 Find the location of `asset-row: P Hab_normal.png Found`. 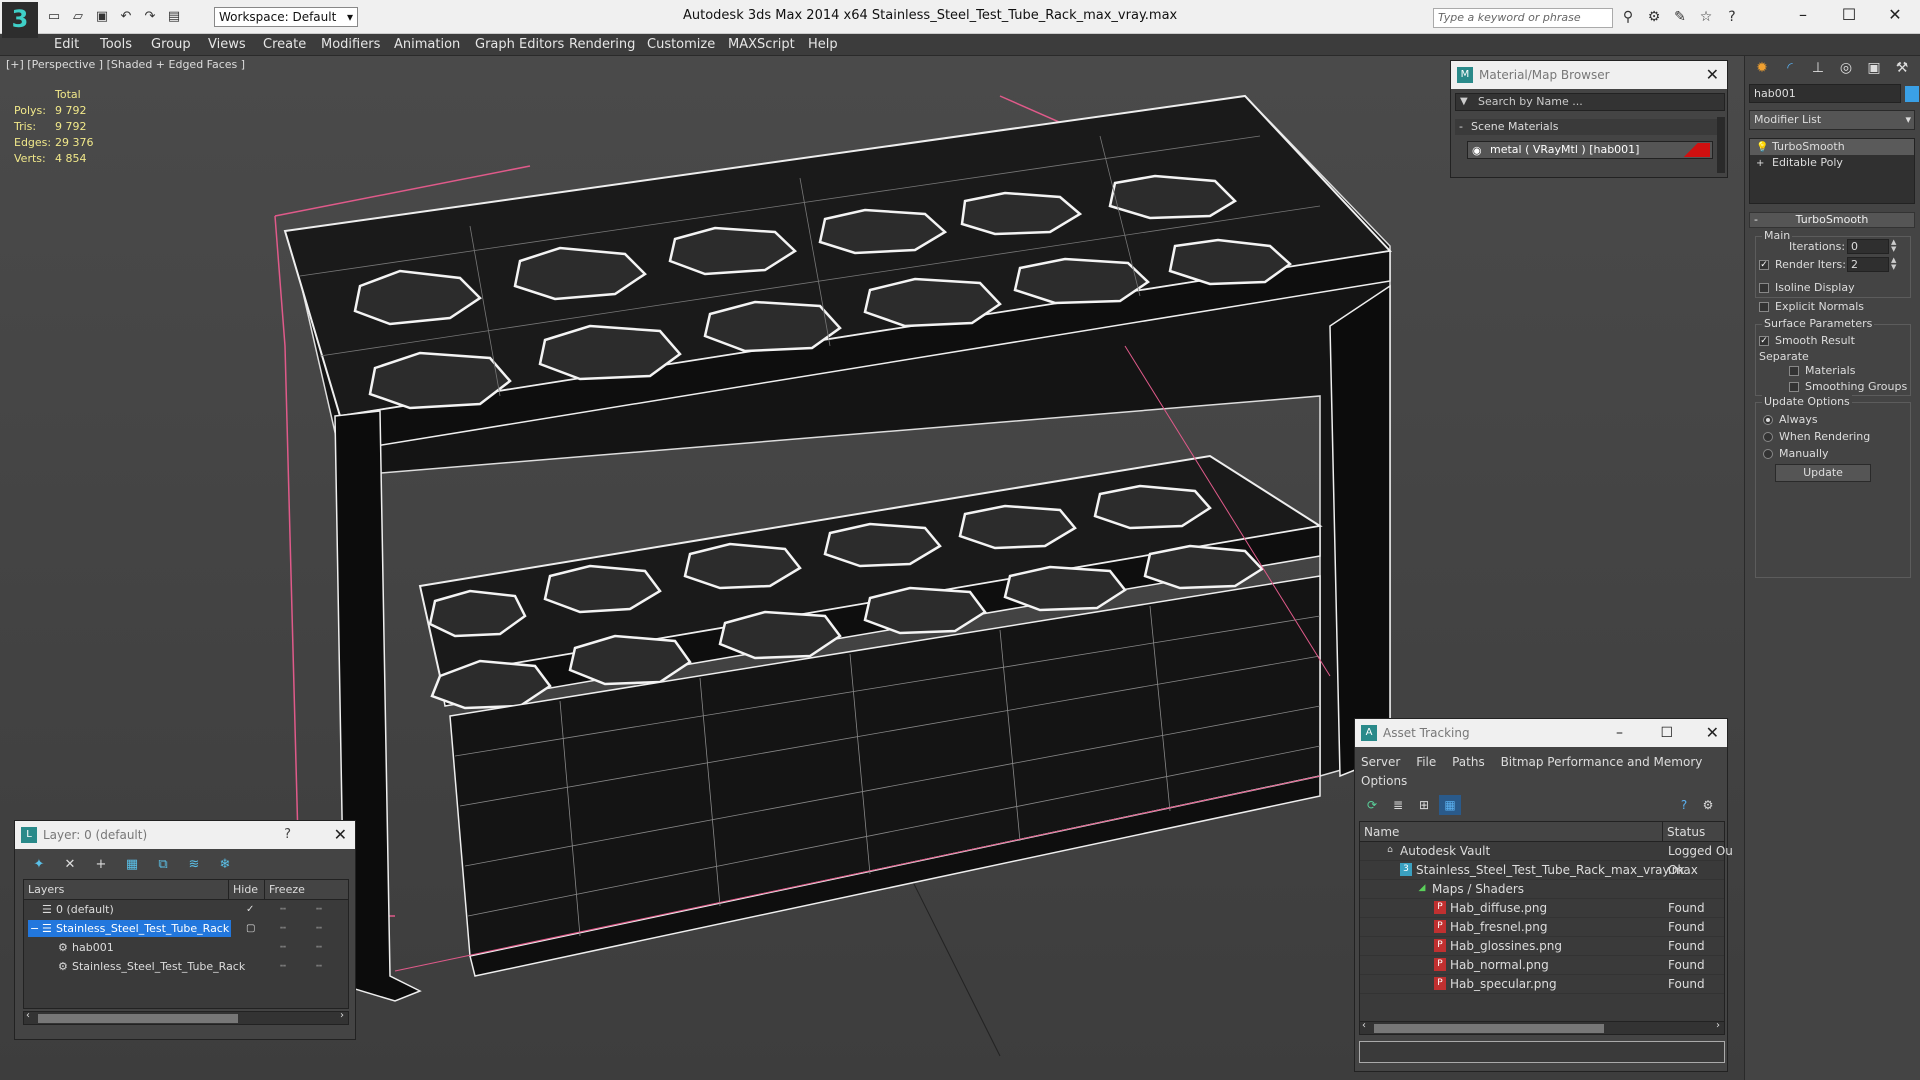

asset-row: P Hab_normal.png Found is located at coordinates (1542, 965).